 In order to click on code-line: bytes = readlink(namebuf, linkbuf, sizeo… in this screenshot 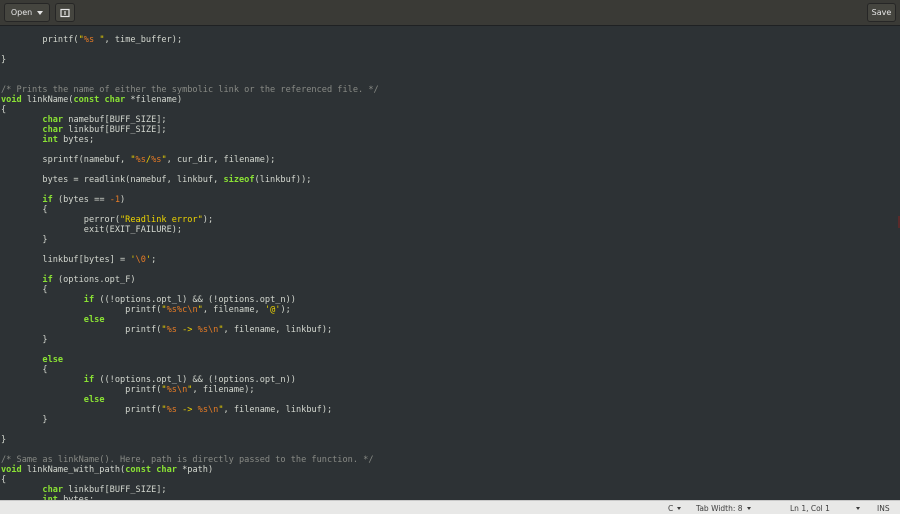, I will do `click(190, 180)`.